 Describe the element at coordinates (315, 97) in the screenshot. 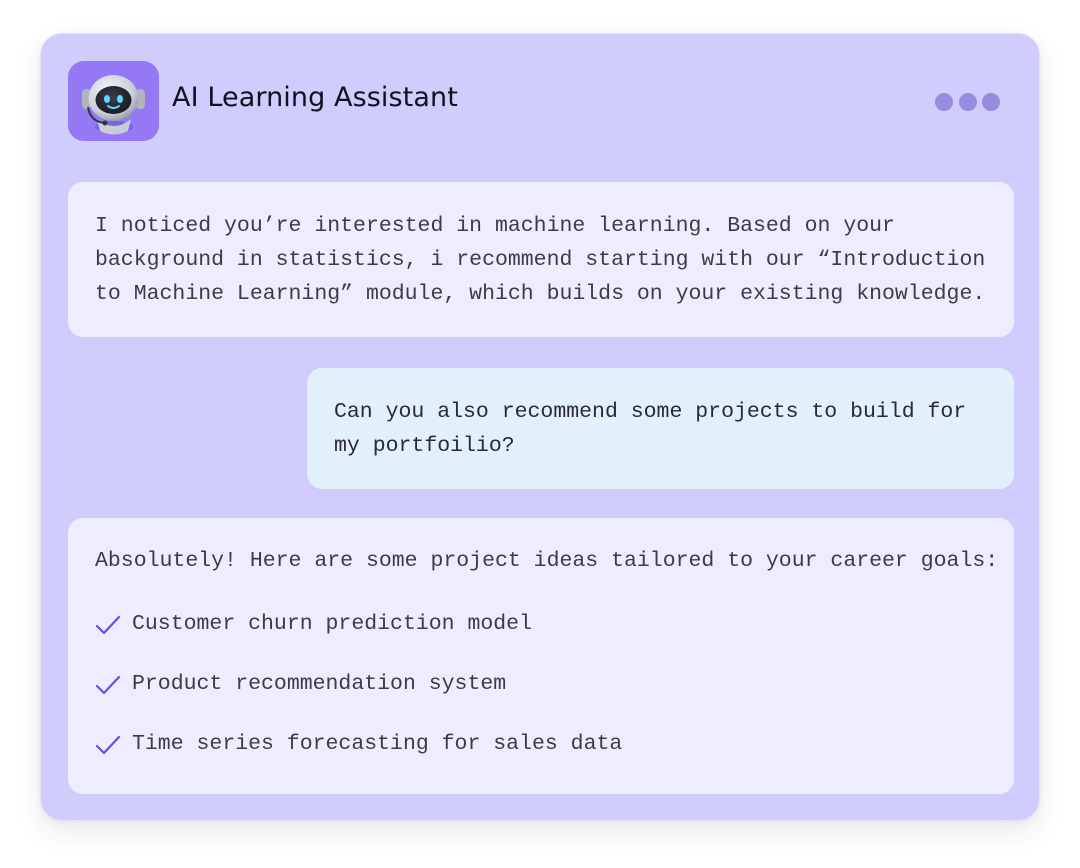

I see `assistant-title: AI Learning Assistant` at that location.